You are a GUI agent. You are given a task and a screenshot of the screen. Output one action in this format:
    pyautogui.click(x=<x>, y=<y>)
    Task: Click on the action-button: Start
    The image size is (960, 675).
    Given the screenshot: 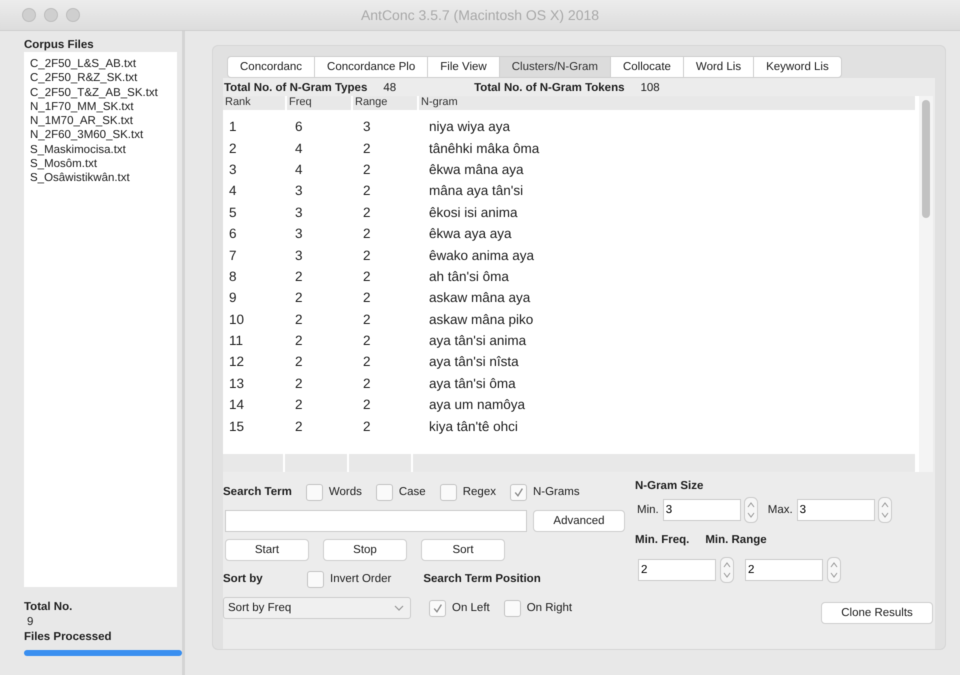 What is the action you would take?
    pyautogui.click(x=267, y=550)
    